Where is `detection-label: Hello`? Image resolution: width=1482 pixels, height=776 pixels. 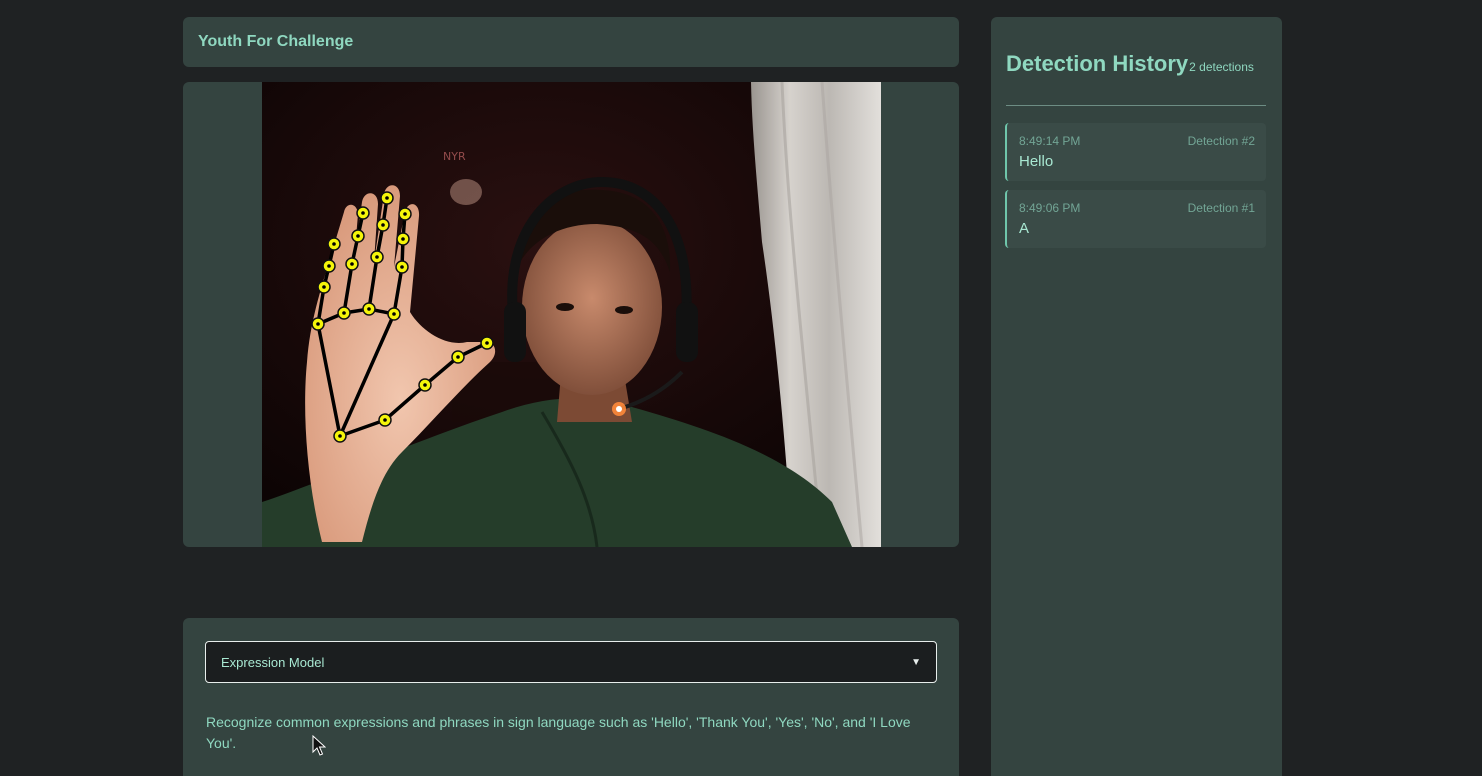 detection-label: Hello is located at coordinates (1036, 161).